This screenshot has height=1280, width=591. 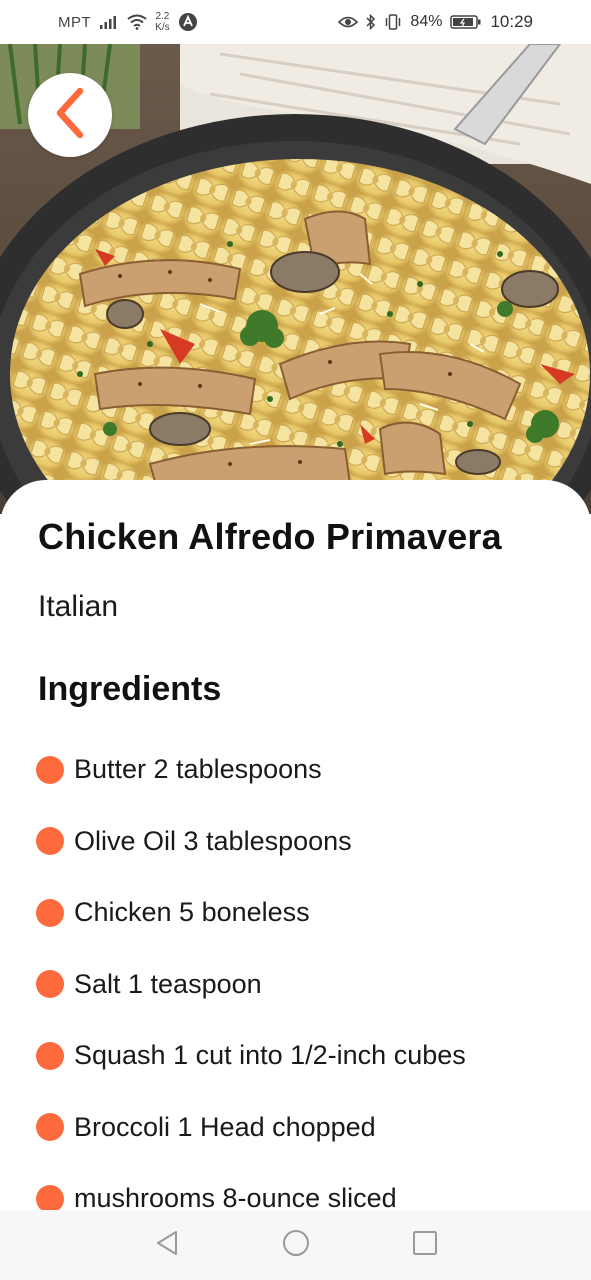 I want to click on system-nav-bar, so click(x=295, y=1245).